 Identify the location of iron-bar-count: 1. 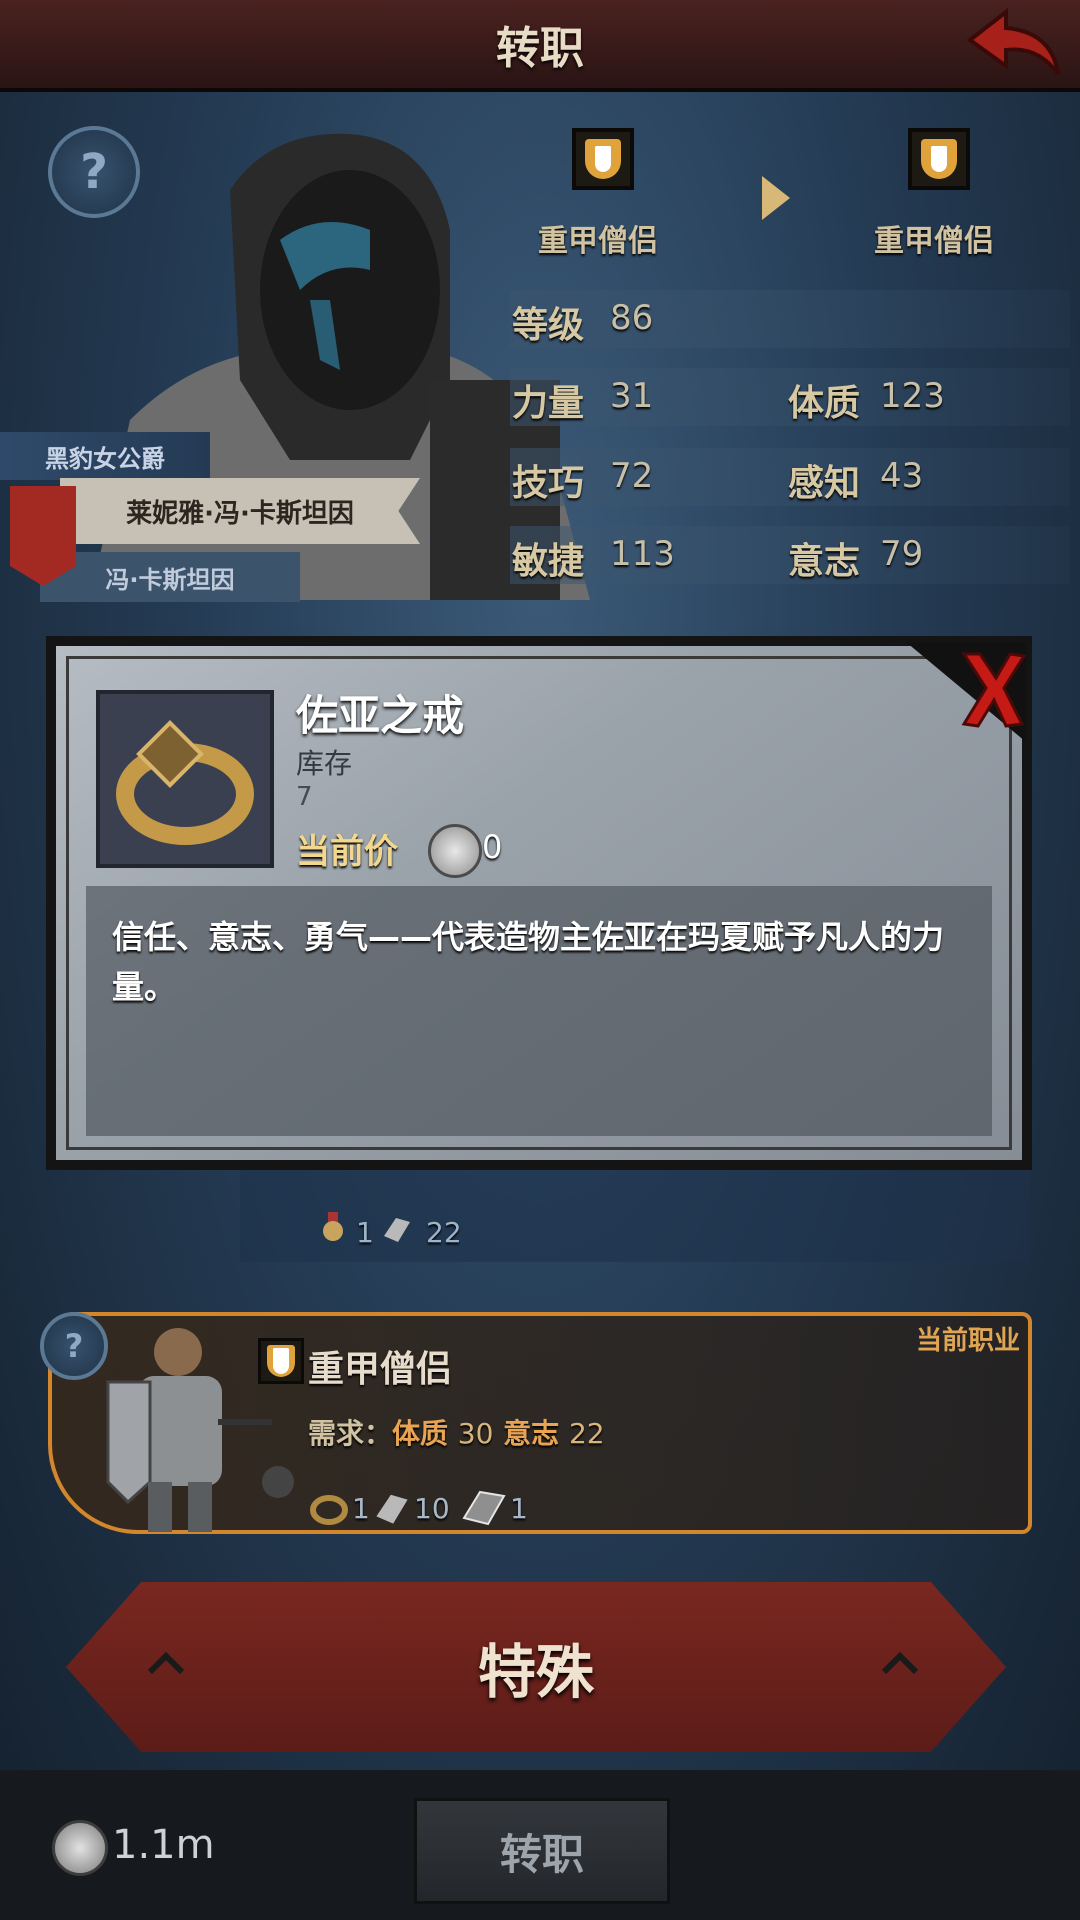
(519, 1508).